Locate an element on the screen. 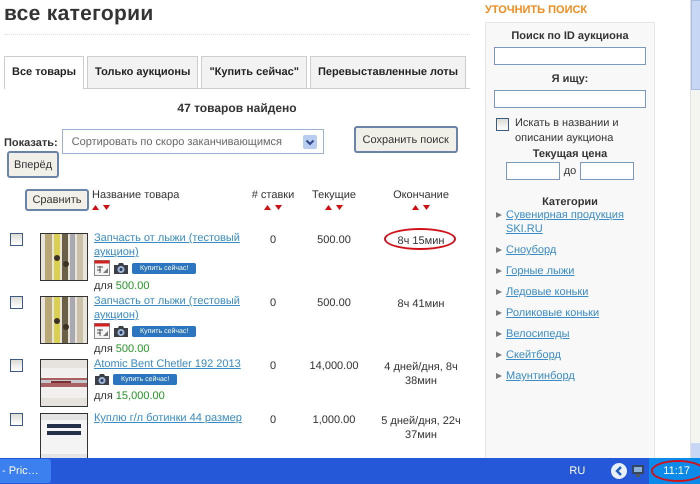  time-left: 5 дней/дня, 22ч 37мин is located at coordinates (421, 428).